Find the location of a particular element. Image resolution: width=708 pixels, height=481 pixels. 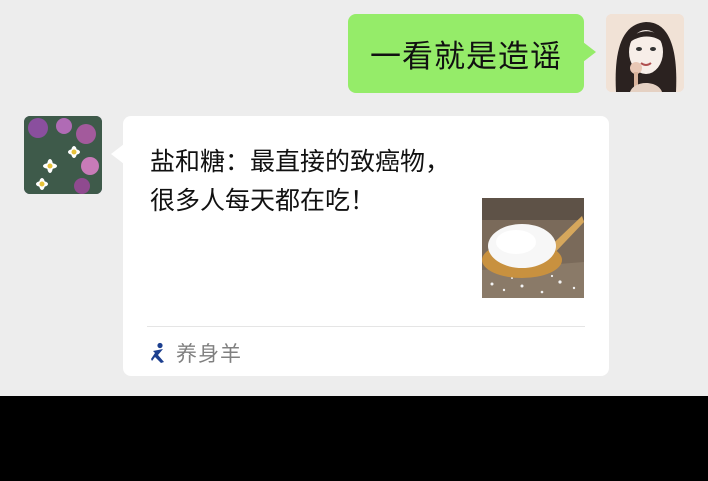

article-source: 养身羊 is located at coordinates (196, 353).